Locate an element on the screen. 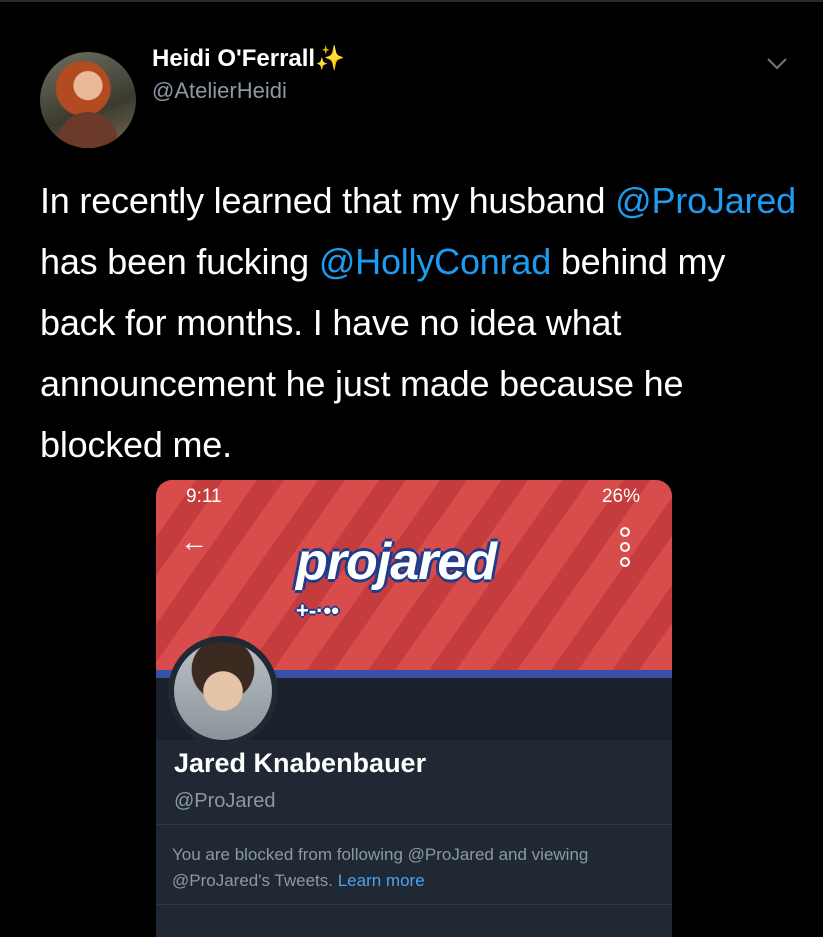 This screenshot has height=937, width=823. author-name: Heidi O'Ferrall✨ is located at coordinates (248, 58).